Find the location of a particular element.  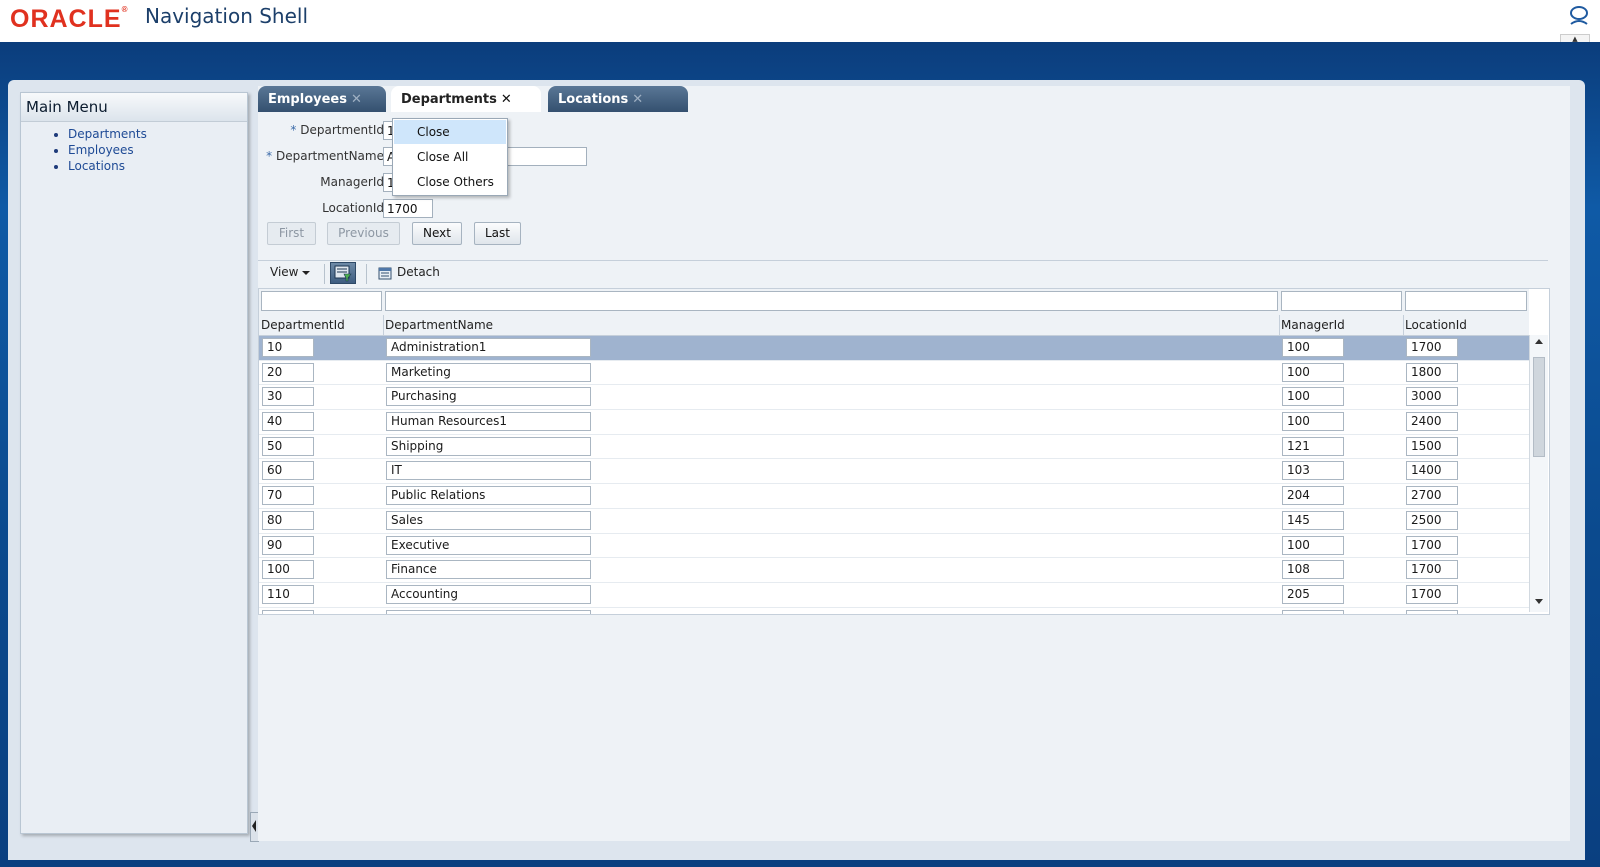

manager-id-cell: 121 is located at coordinates (1313, 446).